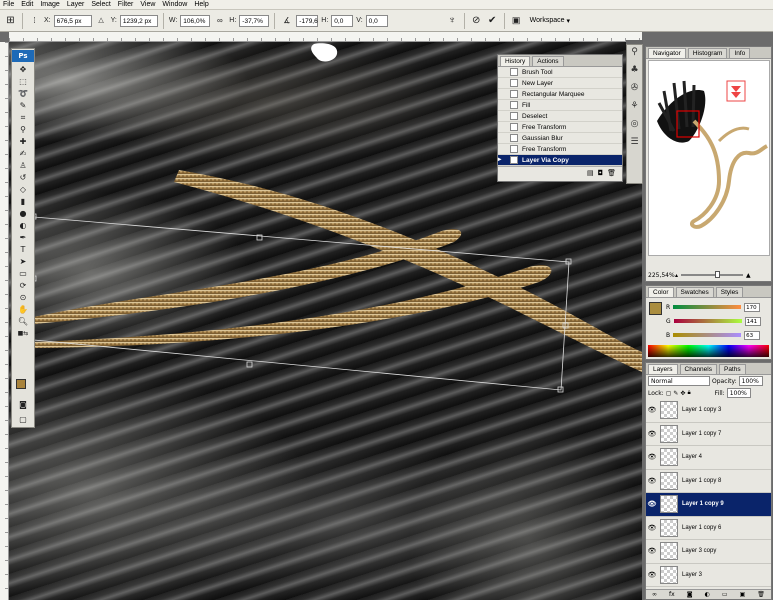  Describe the element at coordinates (23, 70) in the screenshot. I see `move-tool-icon: ✥` at that location.